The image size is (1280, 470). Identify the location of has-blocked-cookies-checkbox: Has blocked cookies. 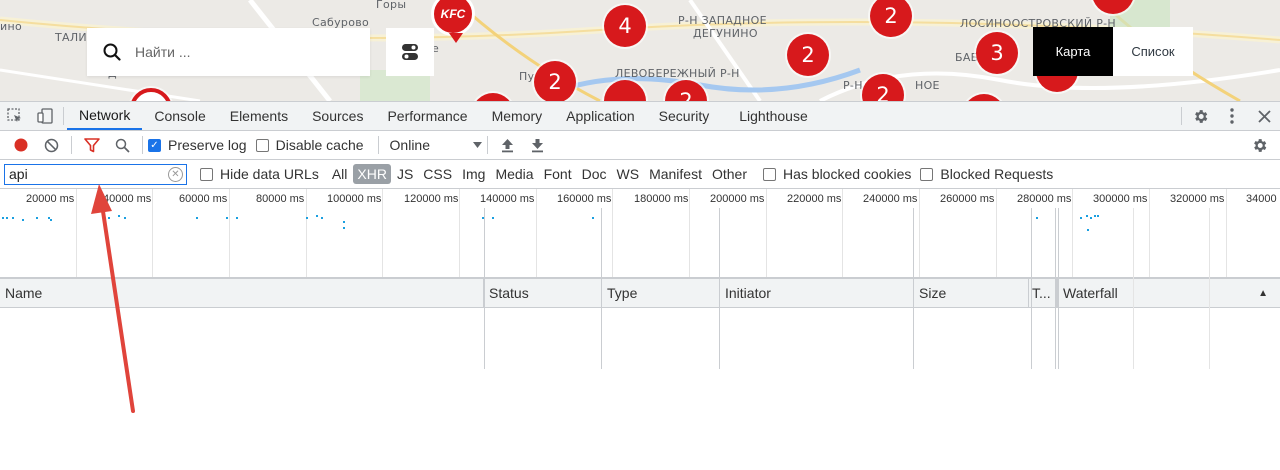
(837, 174).